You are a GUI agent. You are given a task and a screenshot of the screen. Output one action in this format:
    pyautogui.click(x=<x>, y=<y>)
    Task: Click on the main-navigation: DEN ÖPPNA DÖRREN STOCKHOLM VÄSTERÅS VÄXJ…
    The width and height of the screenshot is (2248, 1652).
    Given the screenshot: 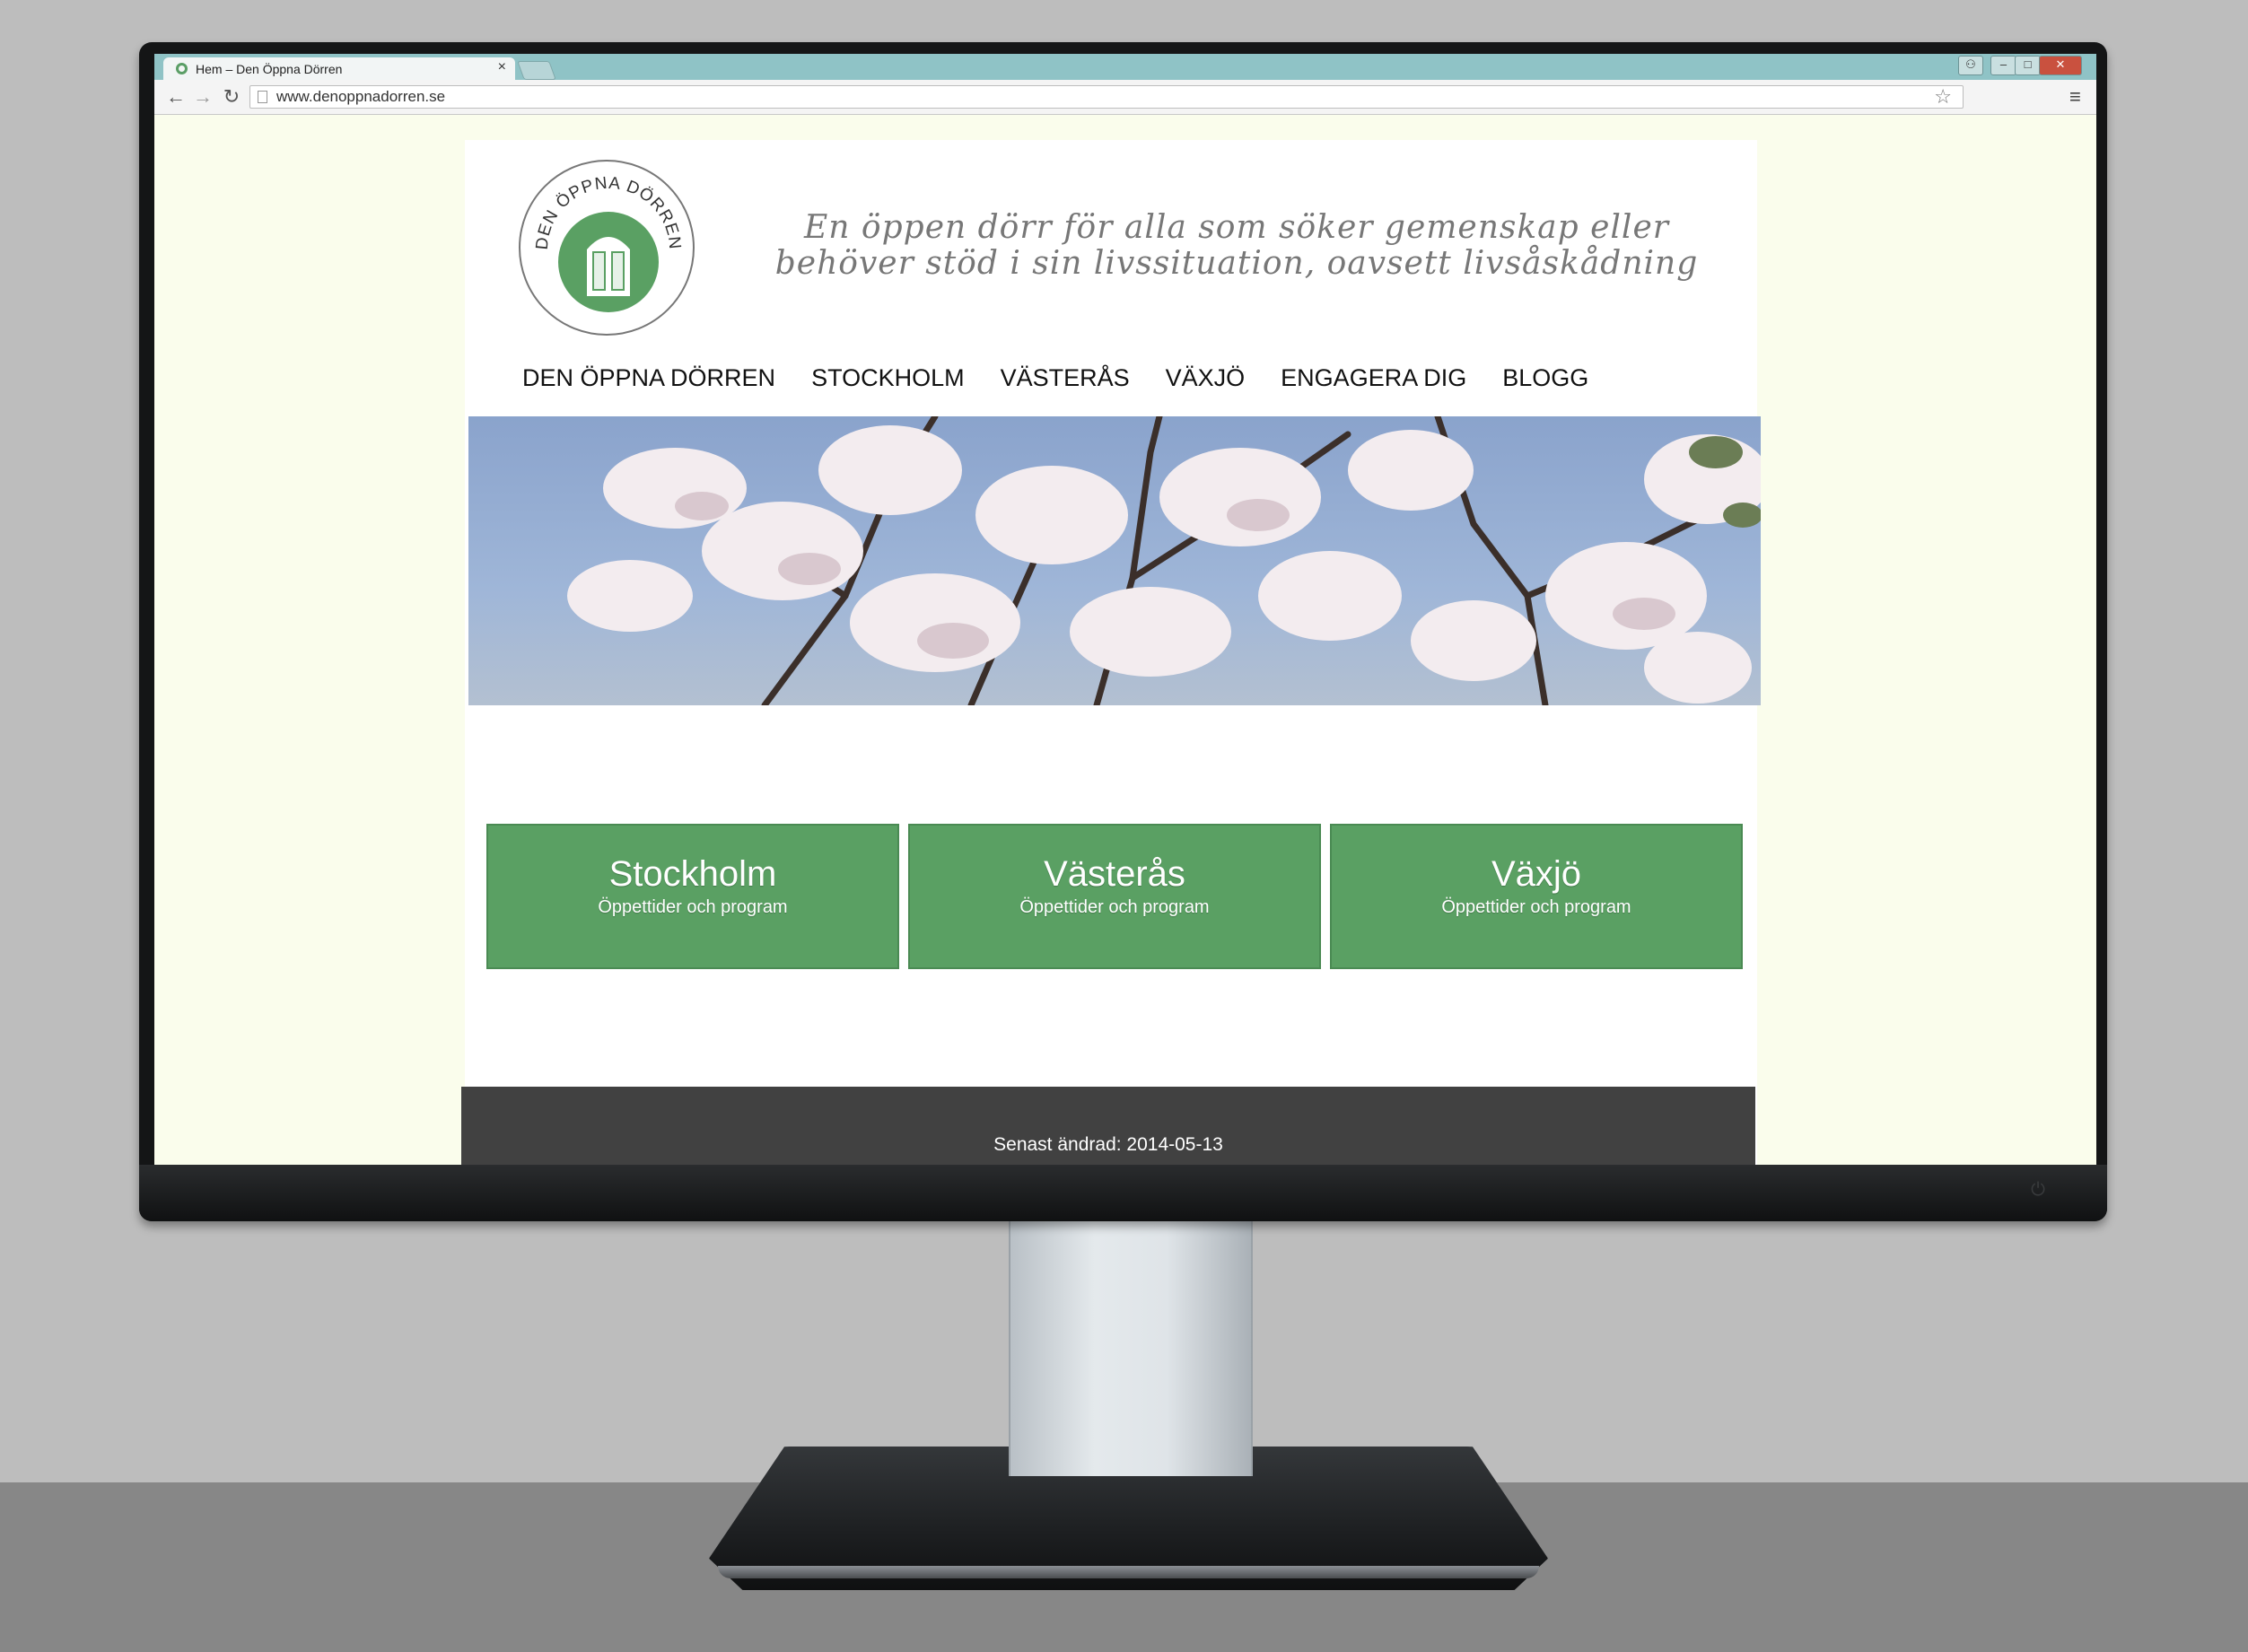 What is the action you would take?
    pyautogui.click(x=1055, y=378)
    